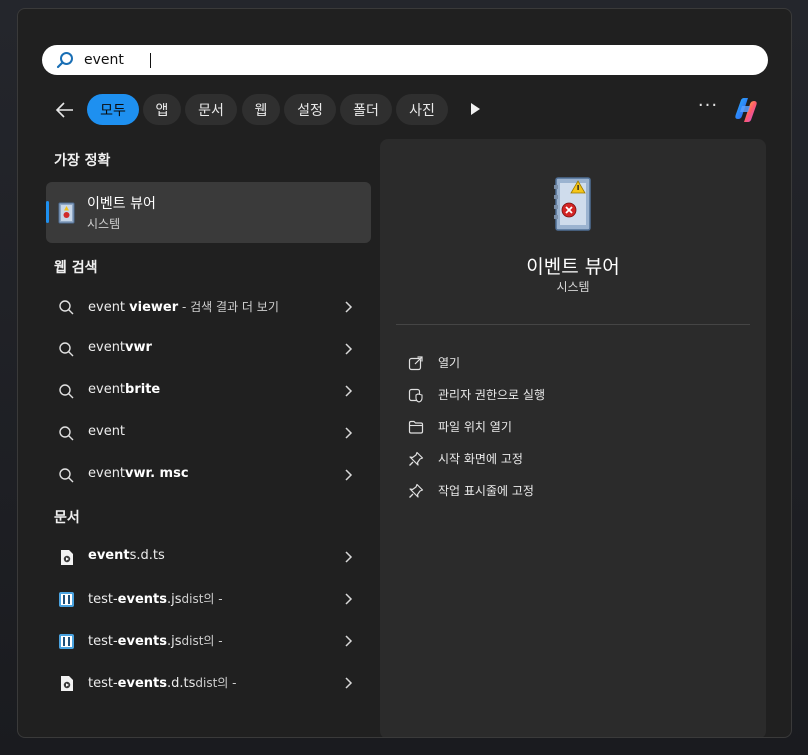  What do you see at coordinates (82, 161) in the screenshot?
I see `section-title-best-match: 가장 정확` at bounding box center [82, 161].